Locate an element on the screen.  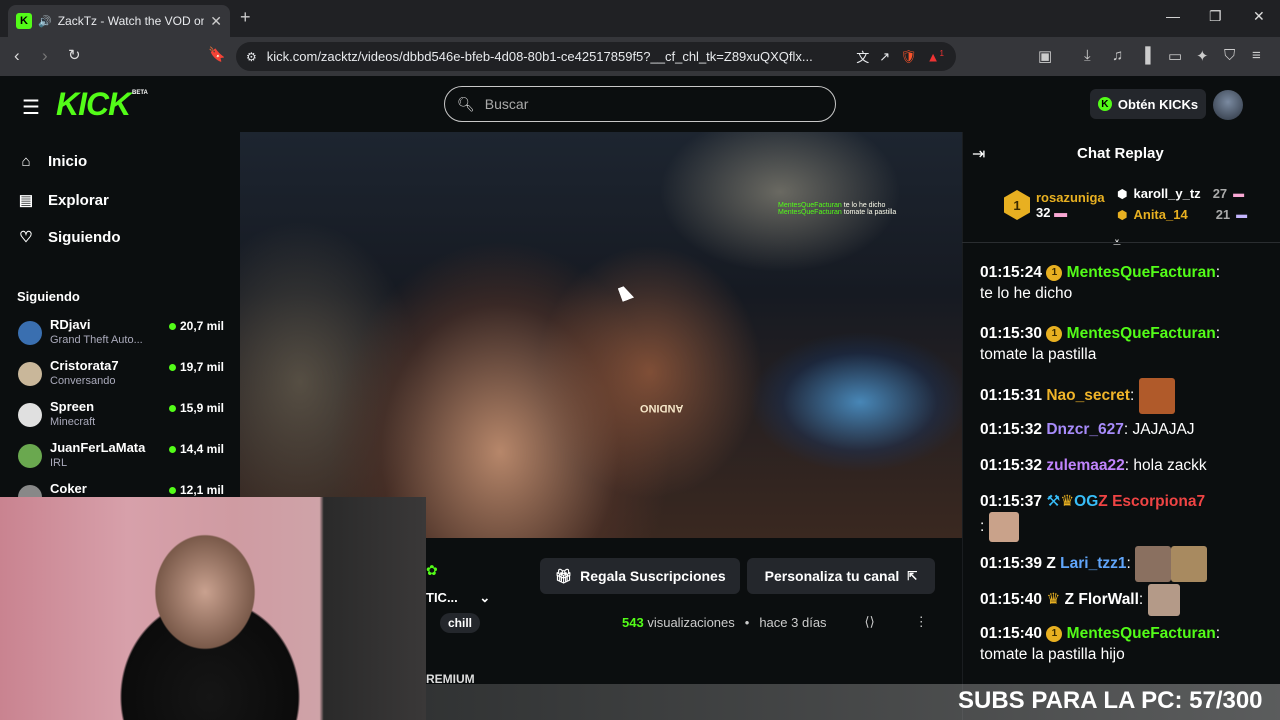
site-info-icon: ⚙ is located at coordinates (251, 57).